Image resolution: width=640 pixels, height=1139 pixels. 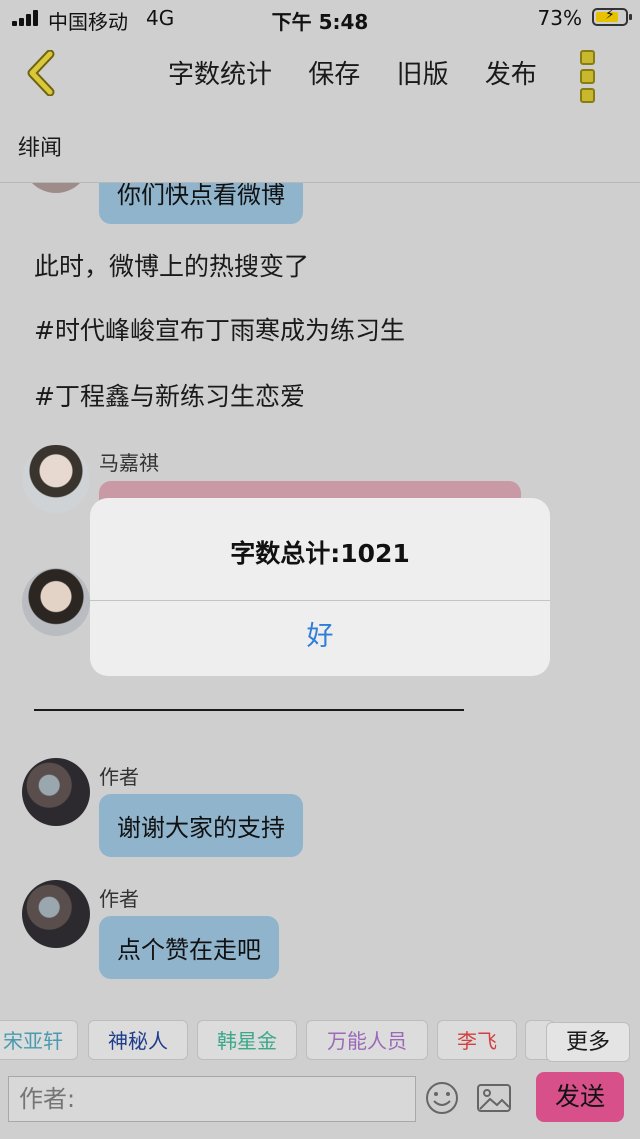 What do you see at coordinates (320, 553) in the screenshot?
I see `alert-message: 字数总计:1021` at bounding box center [320, 553].